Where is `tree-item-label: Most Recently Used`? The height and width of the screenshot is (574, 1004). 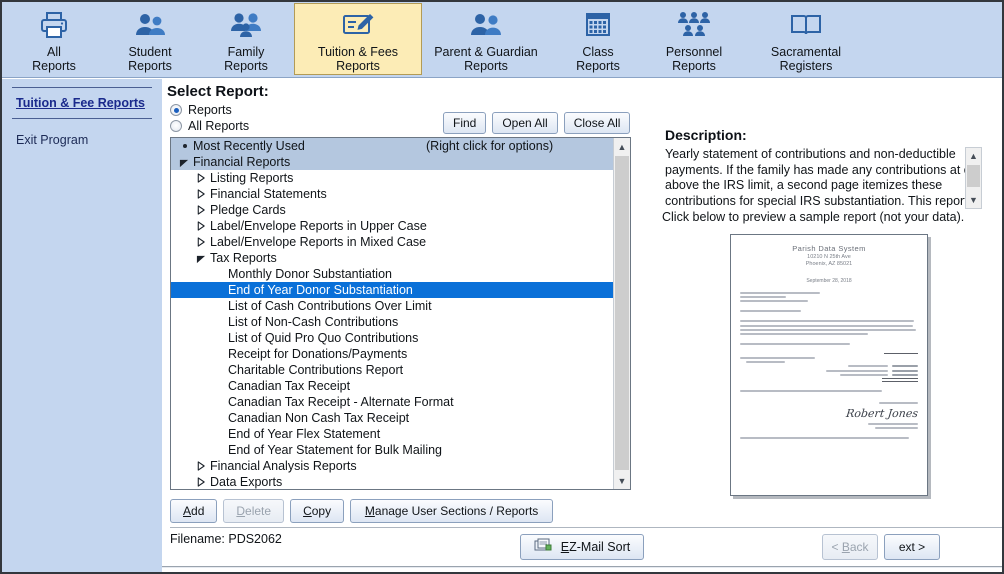 tree-item-label: Most Recently Used is located at coordinates (249, 146).